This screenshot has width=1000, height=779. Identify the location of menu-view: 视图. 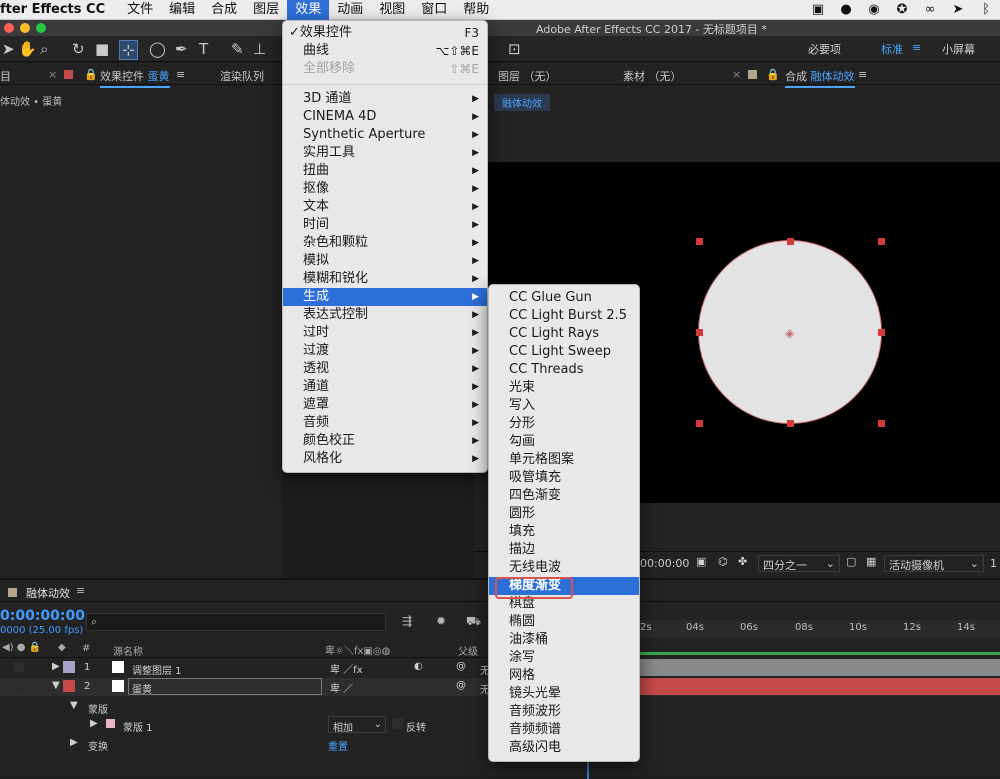
(392, 10).